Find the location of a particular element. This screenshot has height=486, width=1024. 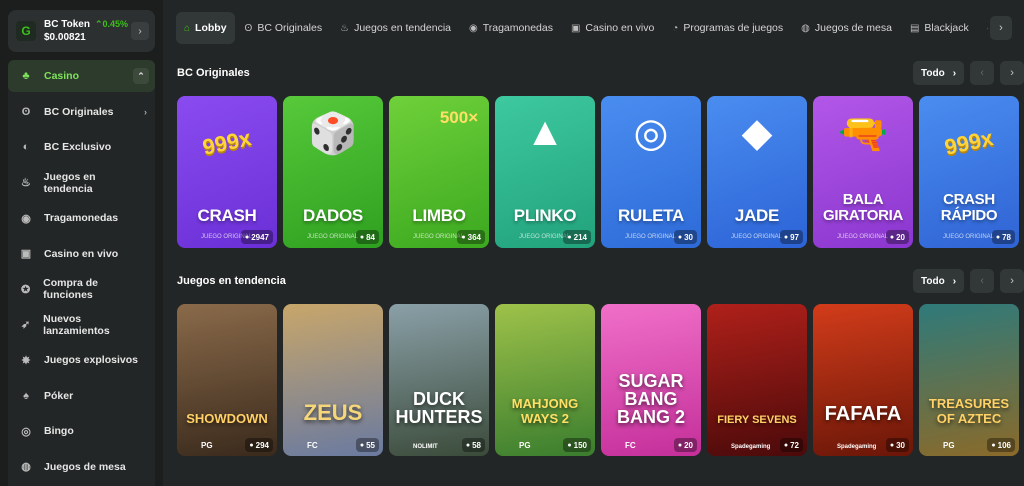

game-card: MAHJONG WAYS 2 PG ● 150 is located at coordinates (545, 380).